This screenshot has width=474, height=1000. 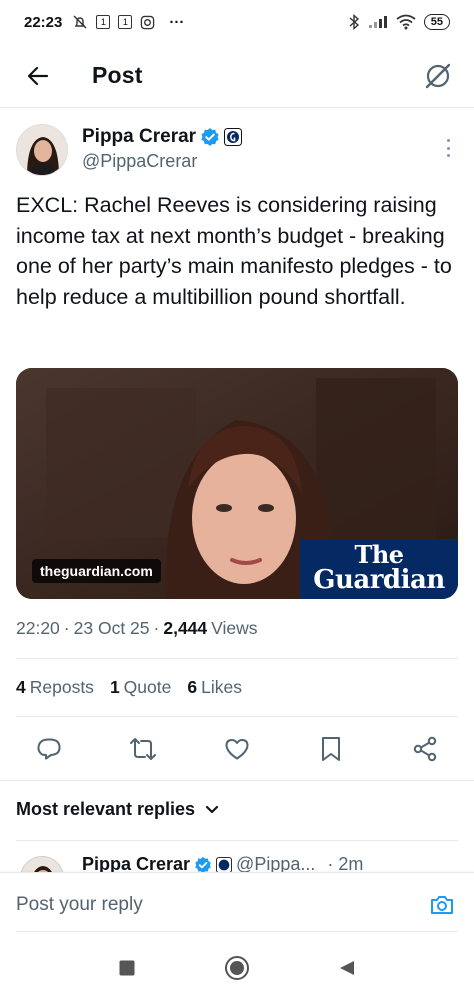 I want to click on camera-icon, so click(x=442, y=905).